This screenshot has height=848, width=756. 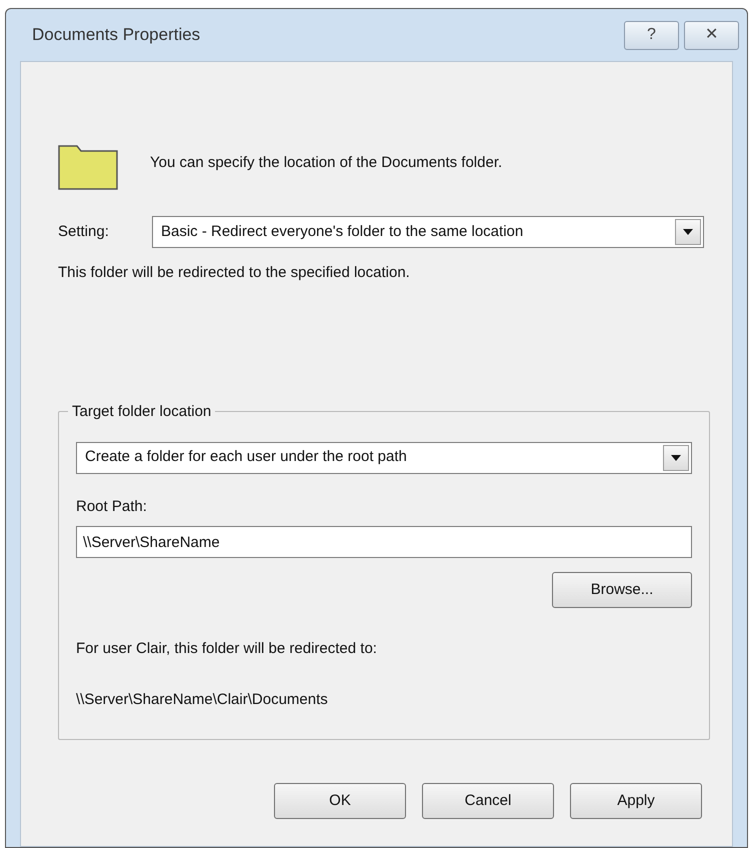 I want to click on dialog-button: Apply, so click(x=636, y=801).